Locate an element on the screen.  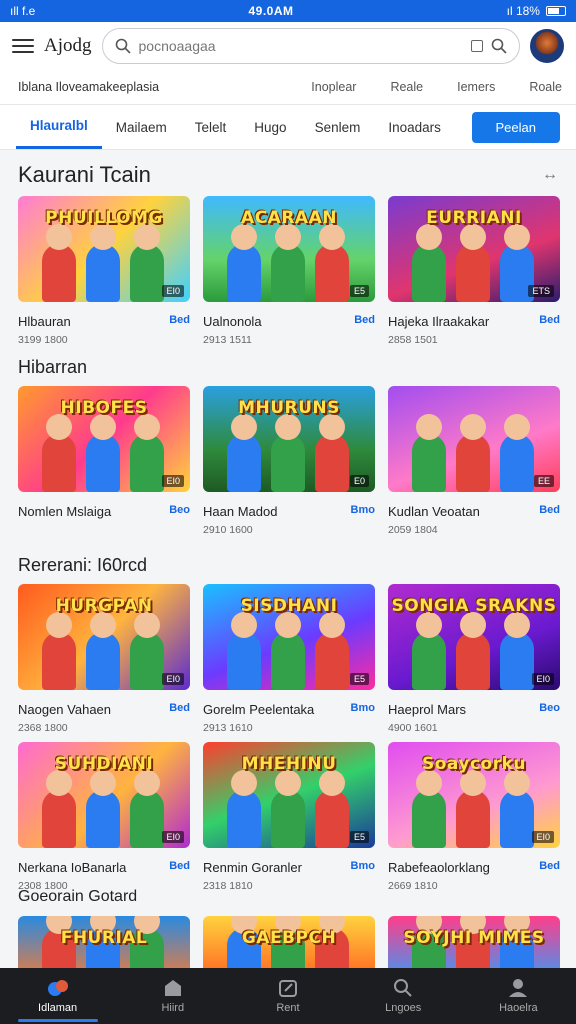
game-thumbnail: EE is located at coordinates (474, 439).